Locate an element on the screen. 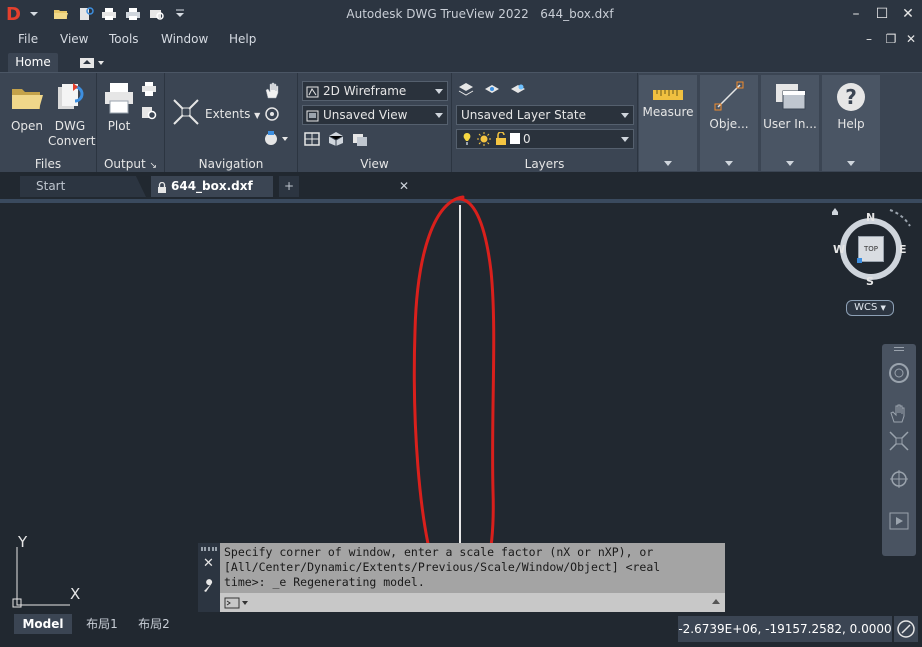  ruler-icon is located at coordinates (668, 94).